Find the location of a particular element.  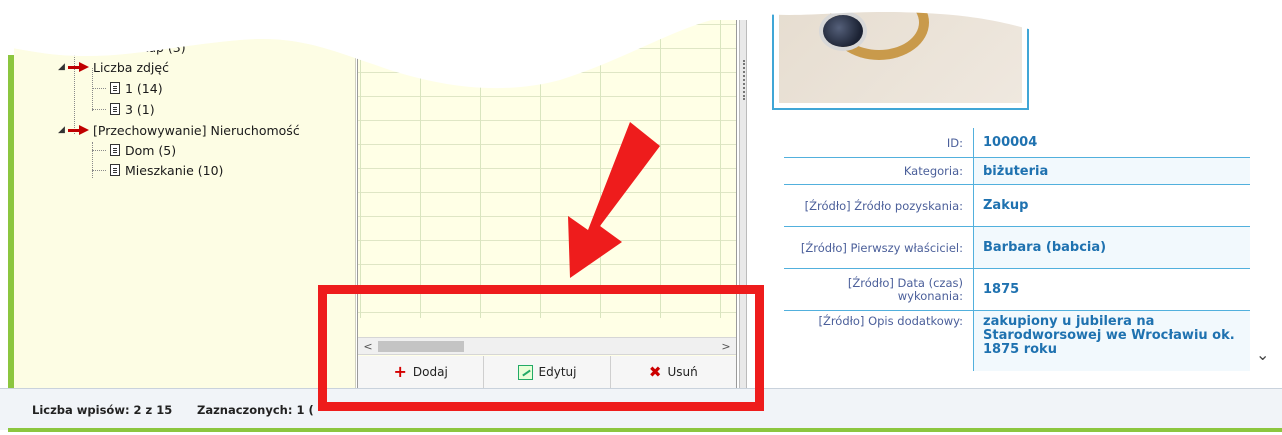

tree-item-label: Mieszkanie (10) is located at coordinates (174, 170).